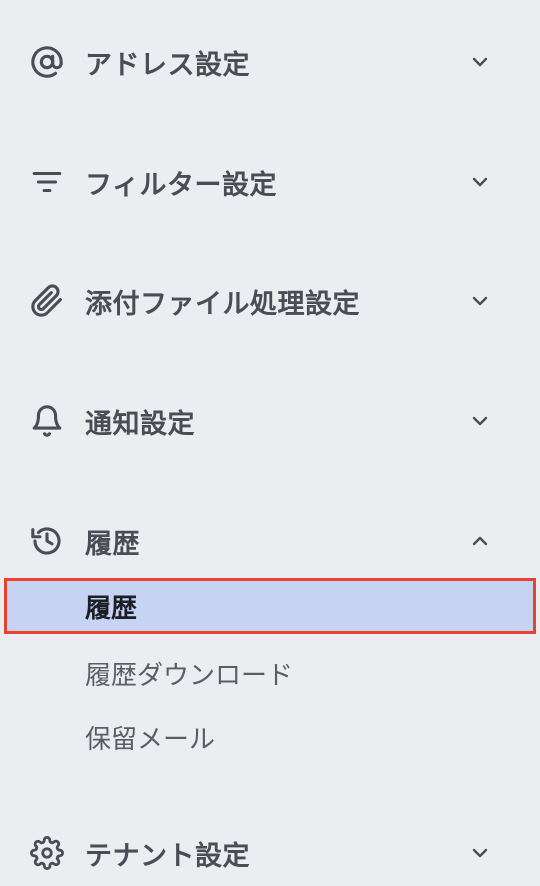 The image size is (540, 886). Describe the element at coordinates (222, 304) in the screenshot. I see `section-label: 添付ファイル処理設定` at that location.